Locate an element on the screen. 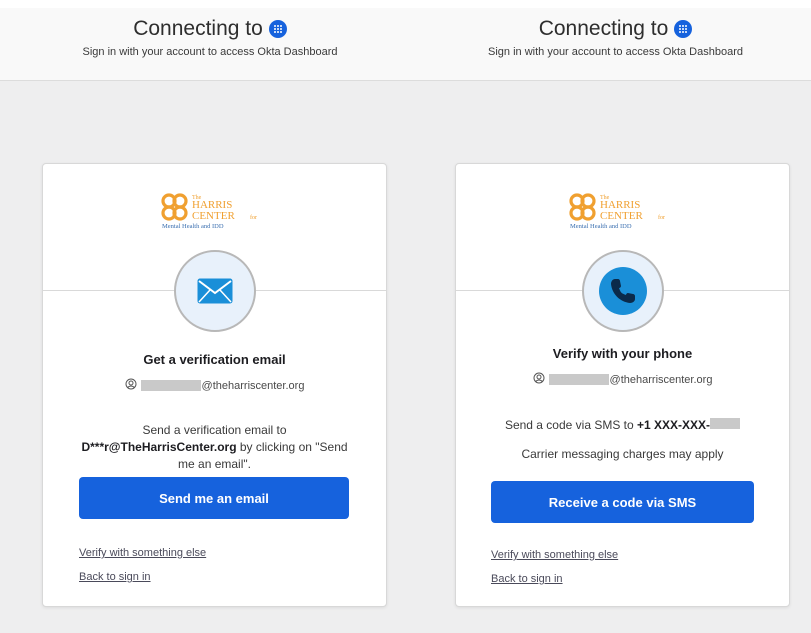 The image size is (811, 633). factor-title: Get a verification email is located at coordinates (214, 359).